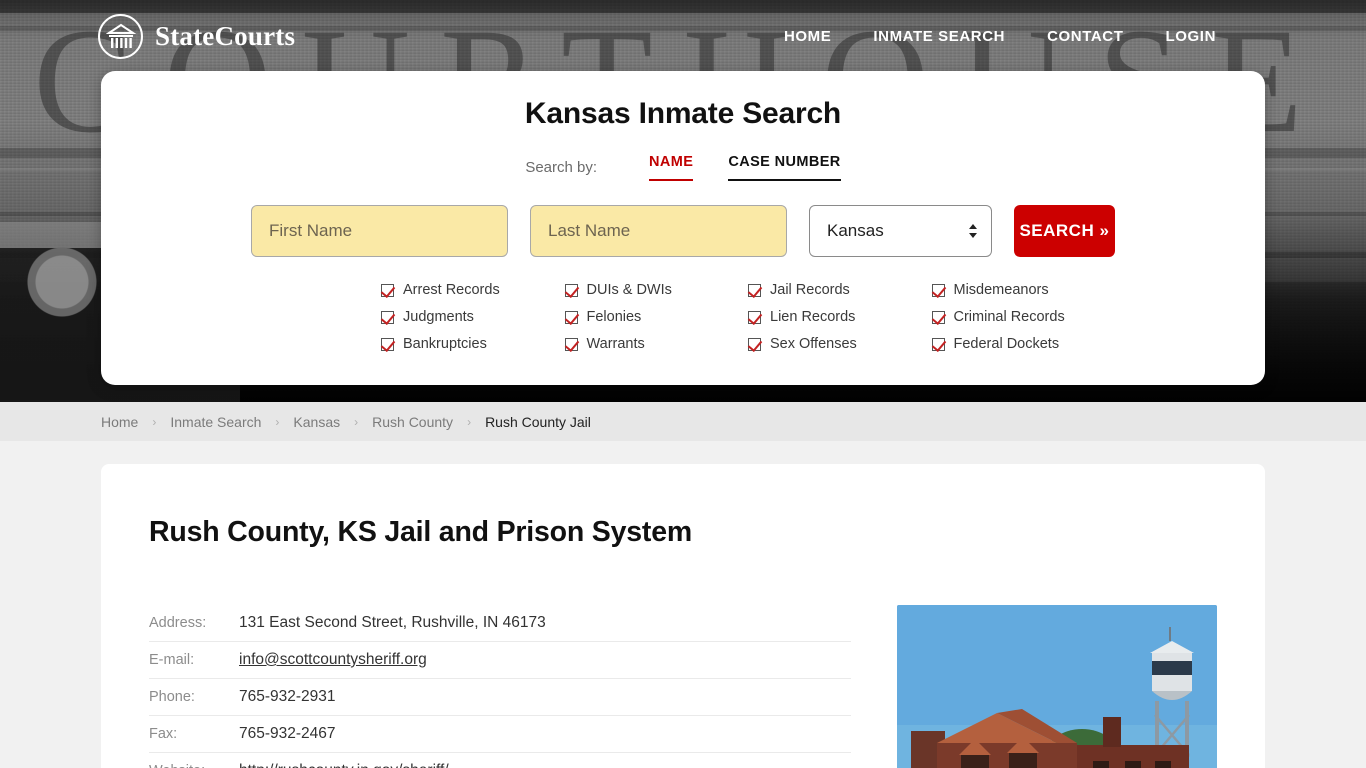 The height and width of the screenshot is (768, 1366). I want to click on breadcrumb-item-current: Rush County Jail, so click(538, 421).